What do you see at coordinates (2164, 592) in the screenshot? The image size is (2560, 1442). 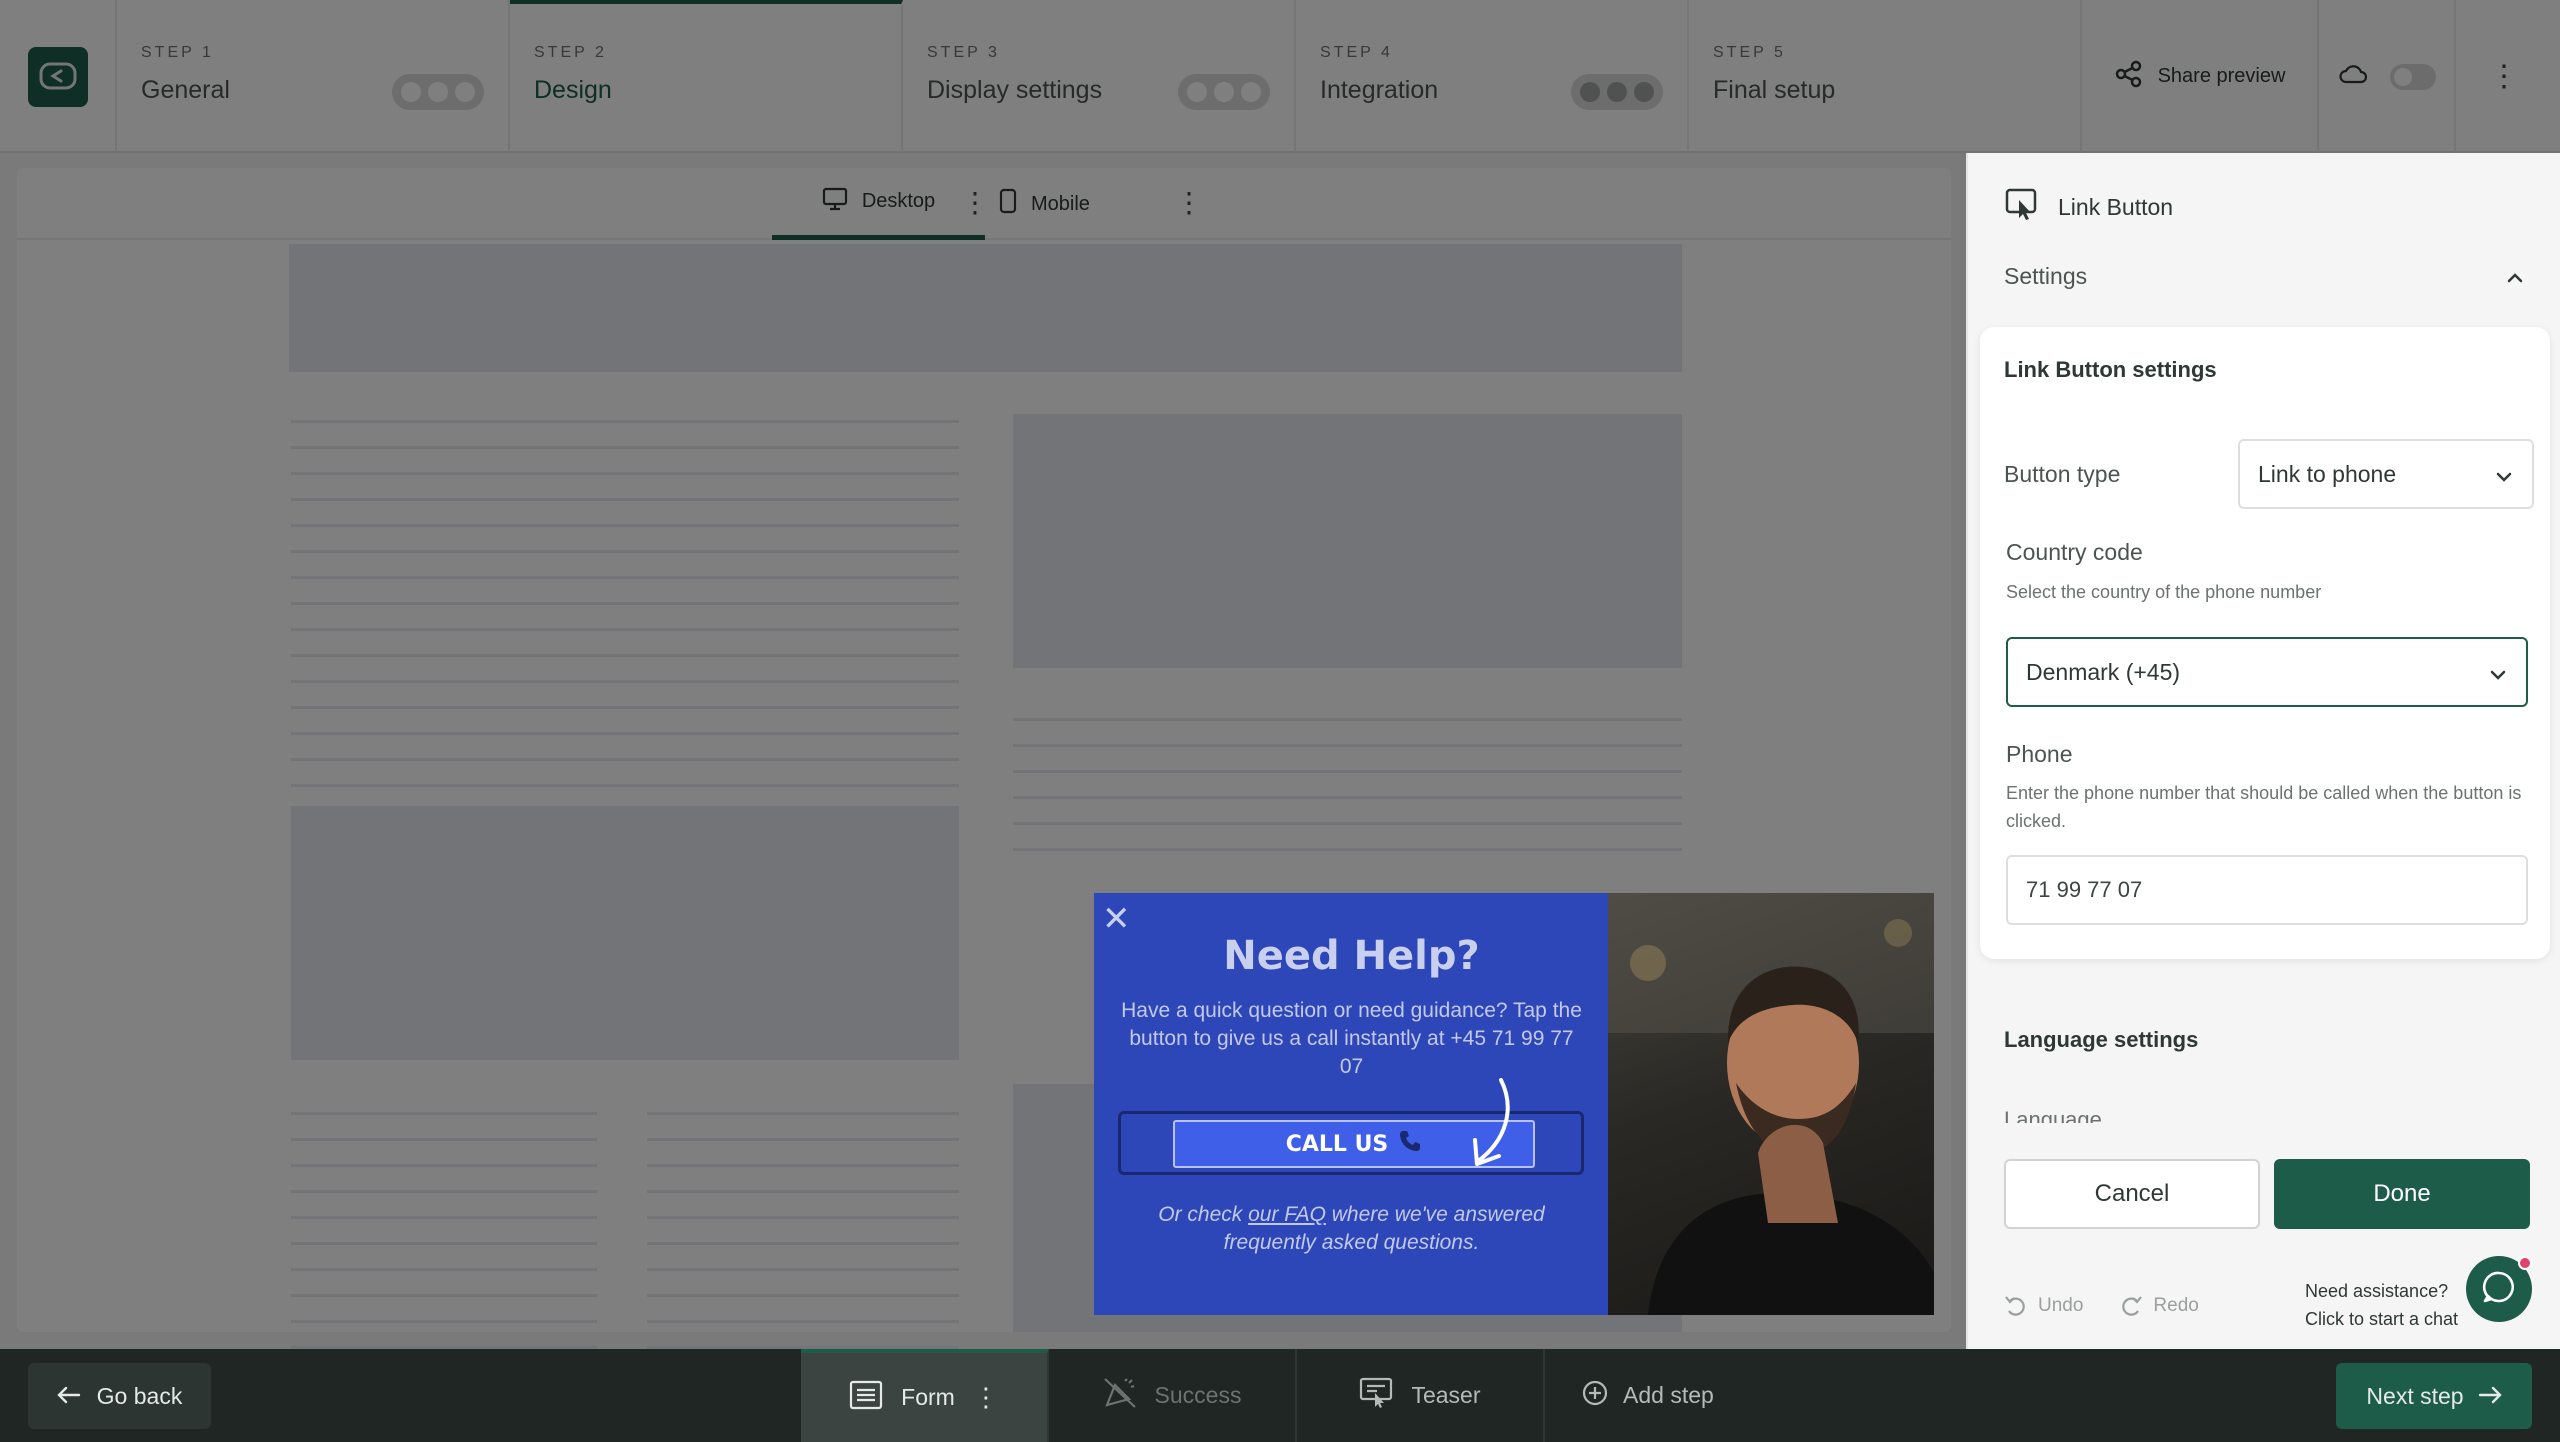 I see `country-code-hint: Select the country of the phone number` at bounding box center [2164, 592].